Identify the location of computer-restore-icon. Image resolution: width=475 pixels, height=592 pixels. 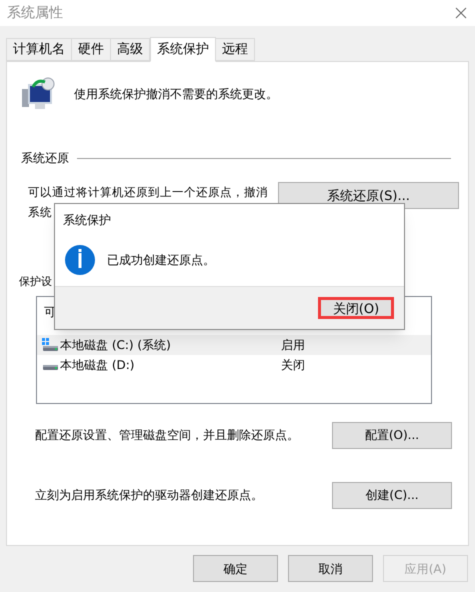
(39, 94).